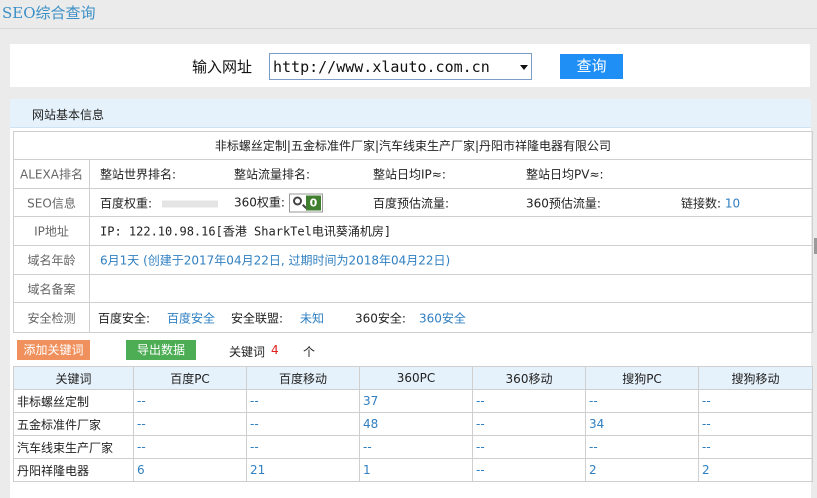  Describe the element at coordinates (303, 378) in the screenshot. I see `column-header: 百度移动` at that location.